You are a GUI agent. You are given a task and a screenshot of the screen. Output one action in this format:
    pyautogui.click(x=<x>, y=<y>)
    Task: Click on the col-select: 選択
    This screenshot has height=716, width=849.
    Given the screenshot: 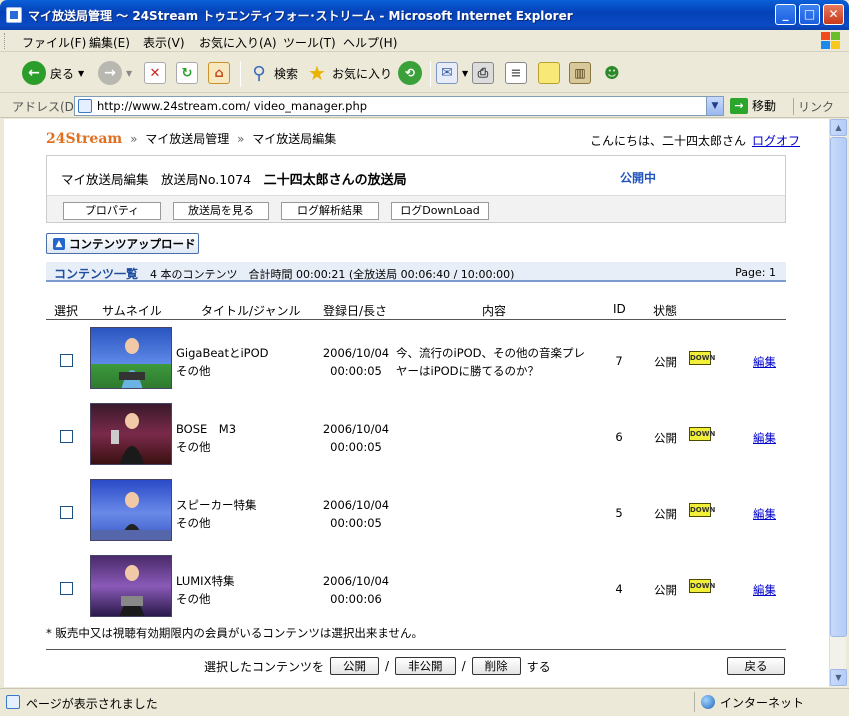 What is the action you would take?
    pyautogui.click(x=66, y=311)
    